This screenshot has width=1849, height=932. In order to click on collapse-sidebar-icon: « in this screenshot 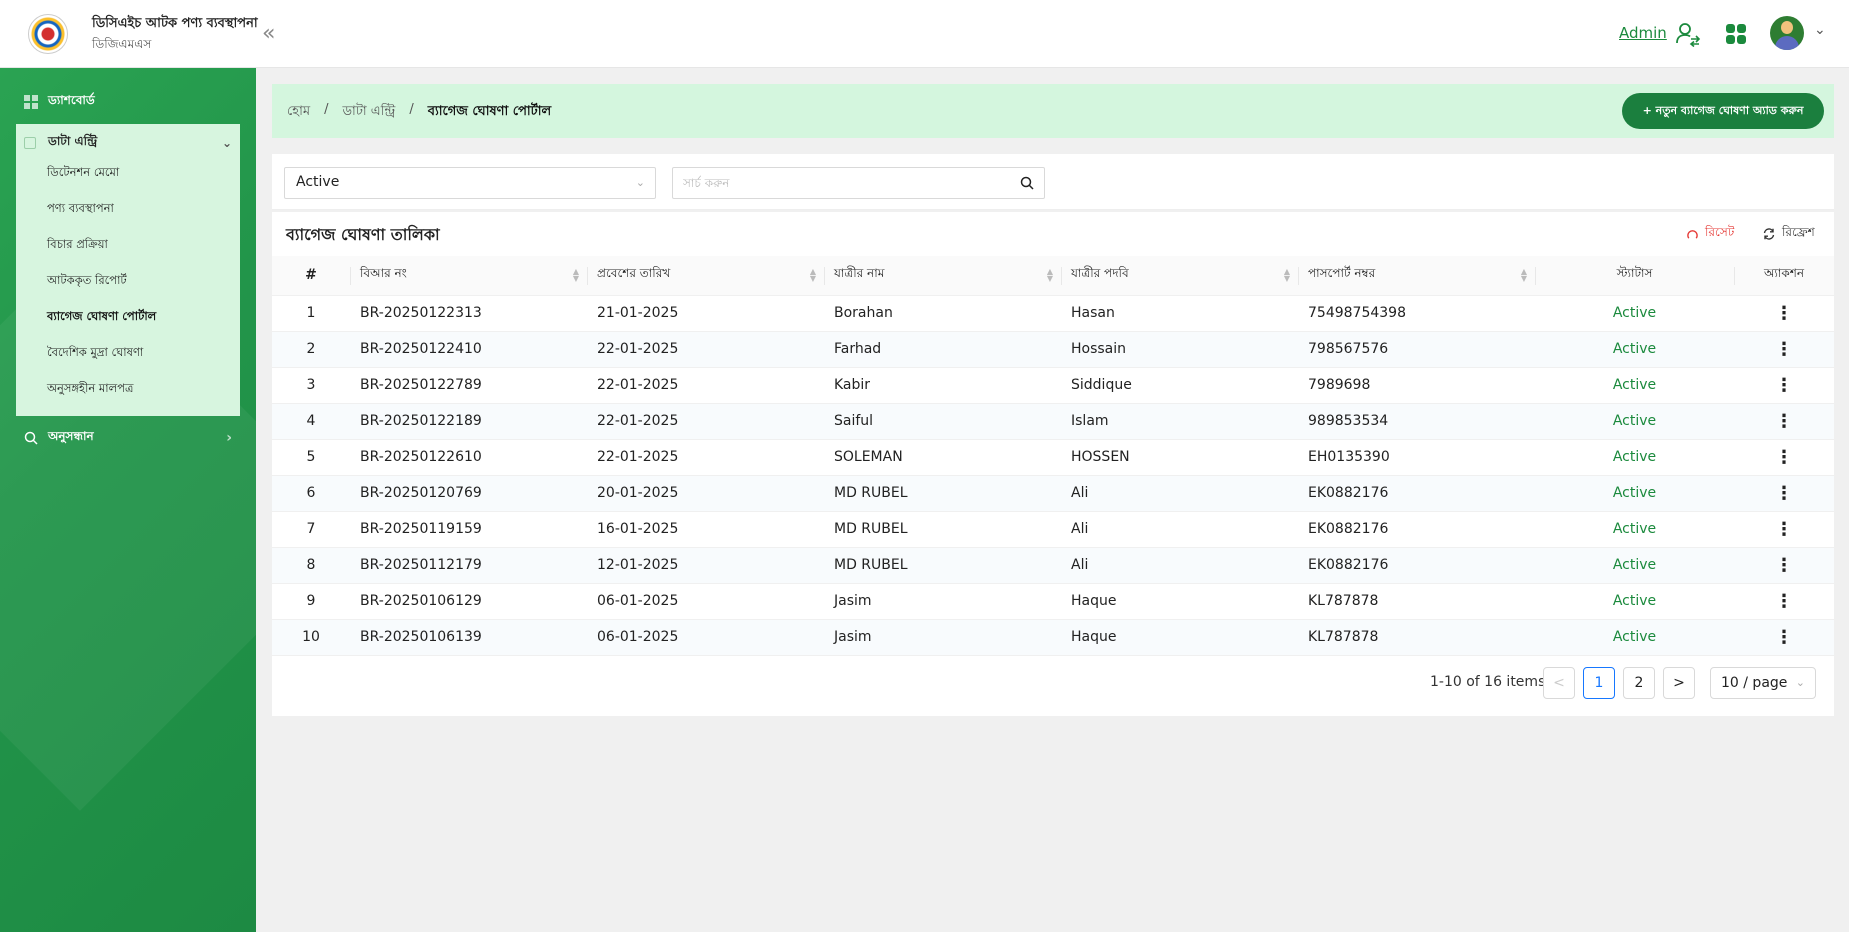, I will do `click(268, 33)`.